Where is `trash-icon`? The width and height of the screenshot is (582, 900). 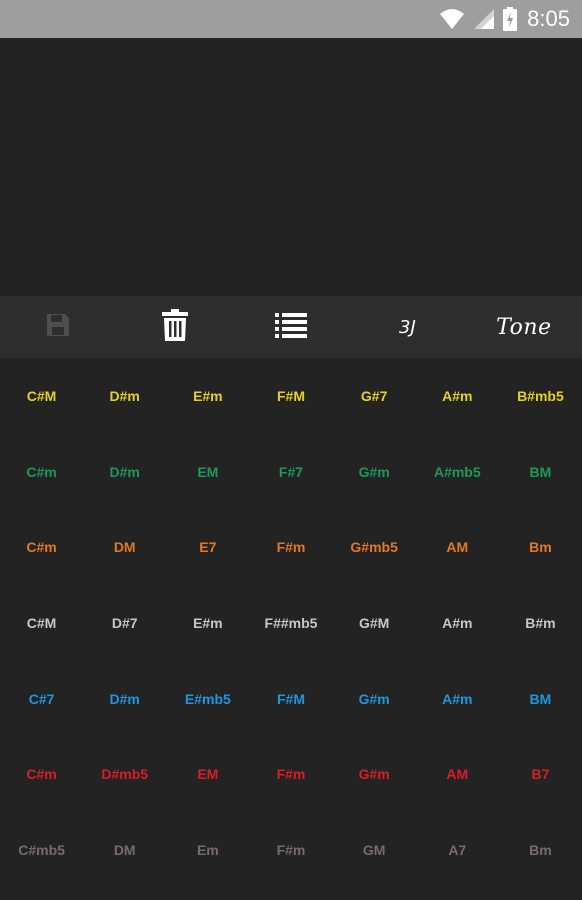
trash-icon is located at coordinates (174, 327).